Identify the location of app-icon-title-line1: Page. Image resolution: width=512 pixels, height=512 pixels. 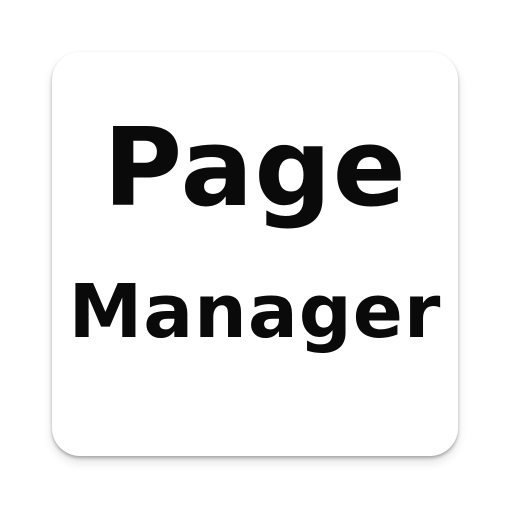
(255, 168).